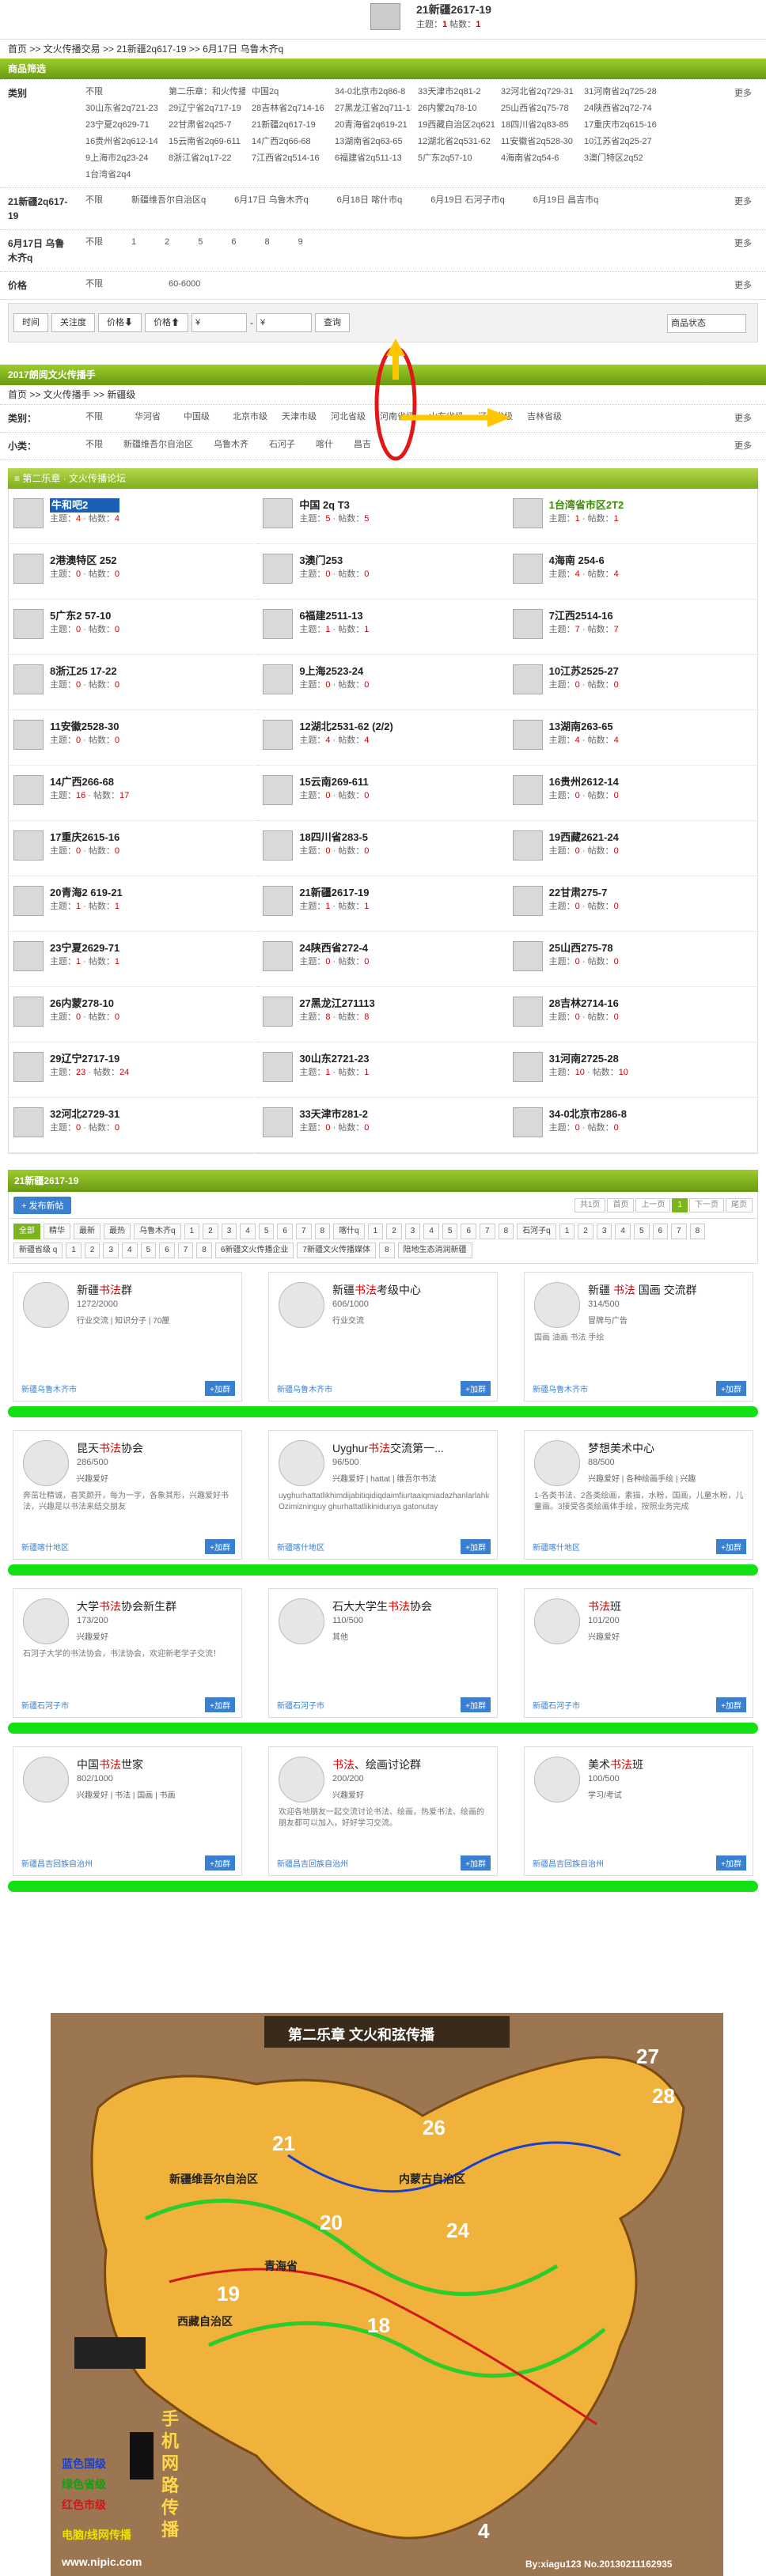  I want to click on filter-option: 18四川省2q83-85, so click(536, 126).